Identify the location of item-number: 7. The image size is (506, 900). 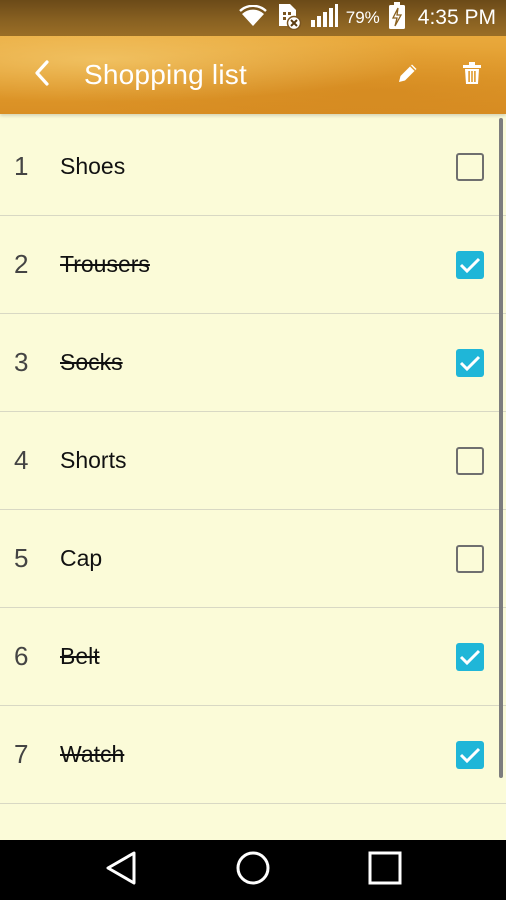
(21, 754).